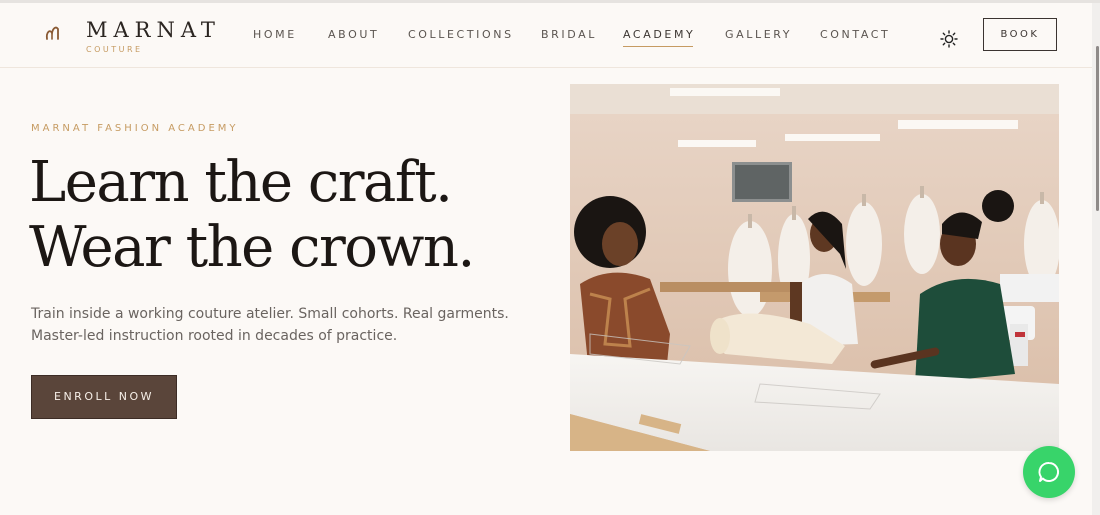 This screenshot has width=1100, height=515. What do you see at coordinates (659, 35) in the screenshot?
I see `nav-academy: ACADEMY` at bounding box center [659, 35].